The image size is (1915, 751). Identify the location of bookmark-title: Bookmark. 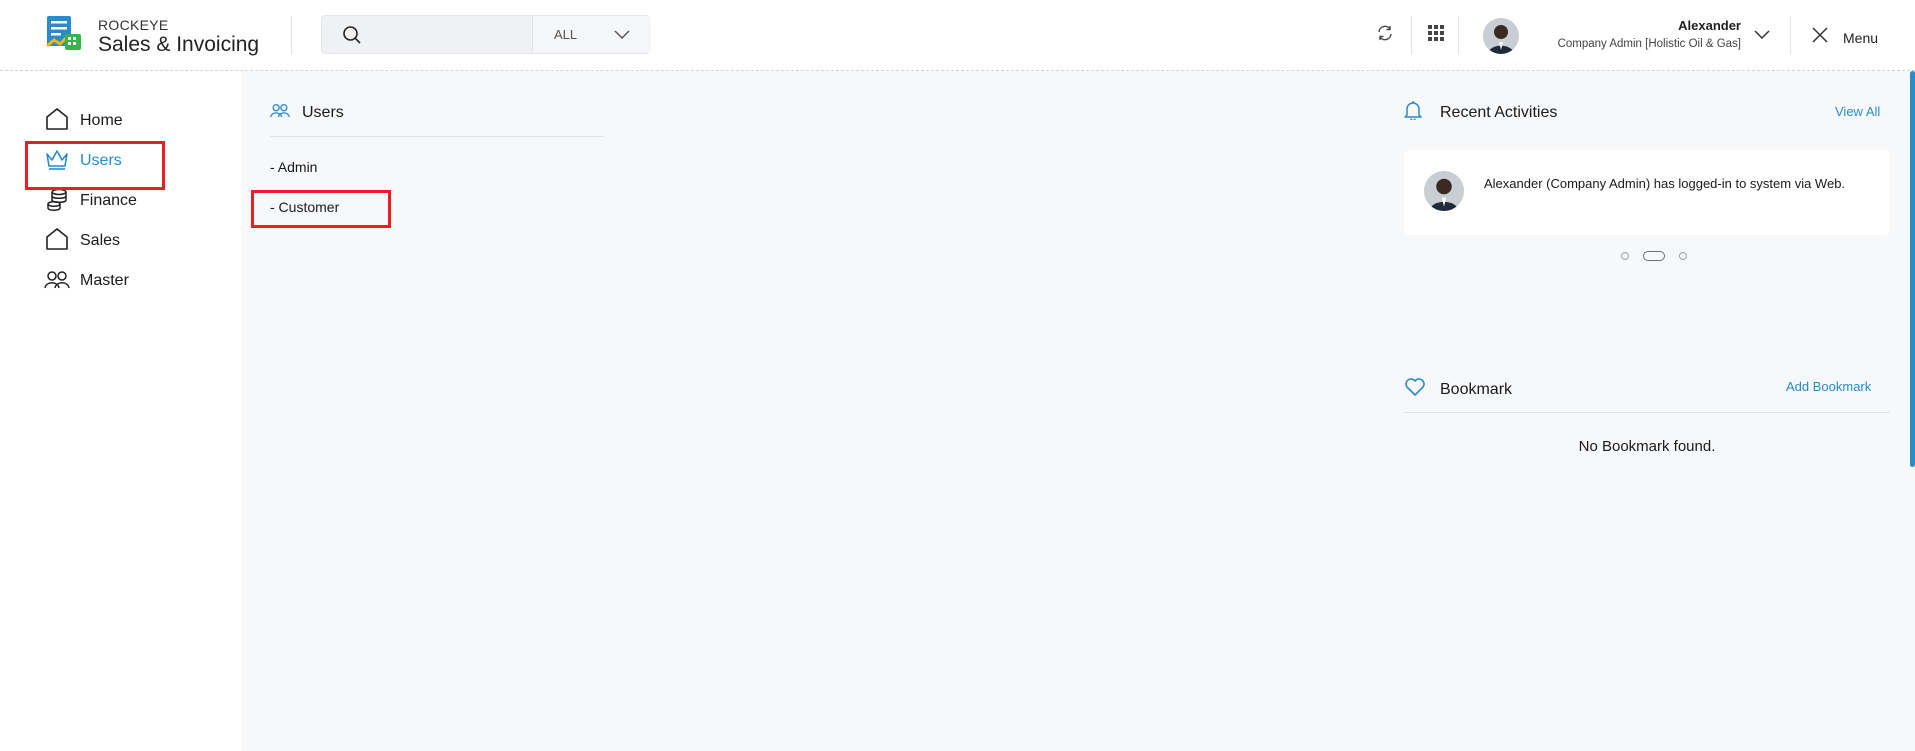
(1476, 389).